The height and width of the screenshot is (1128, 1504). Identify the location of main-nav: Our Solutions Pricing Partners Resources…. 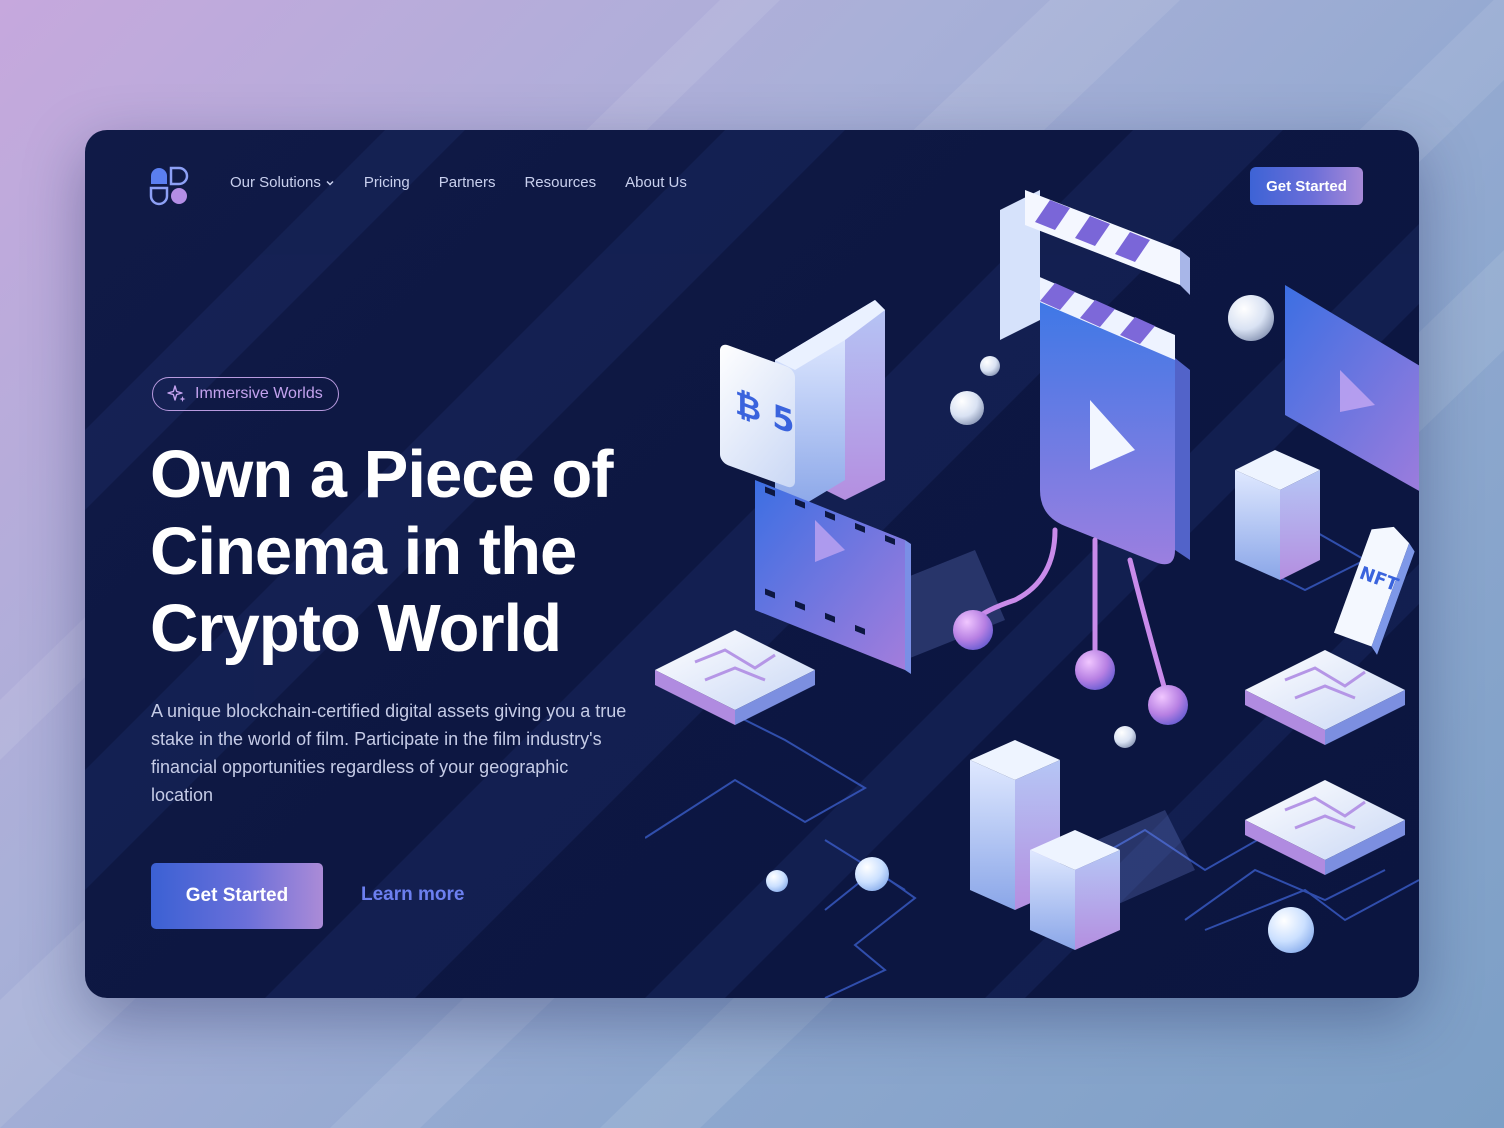
(473, 182).